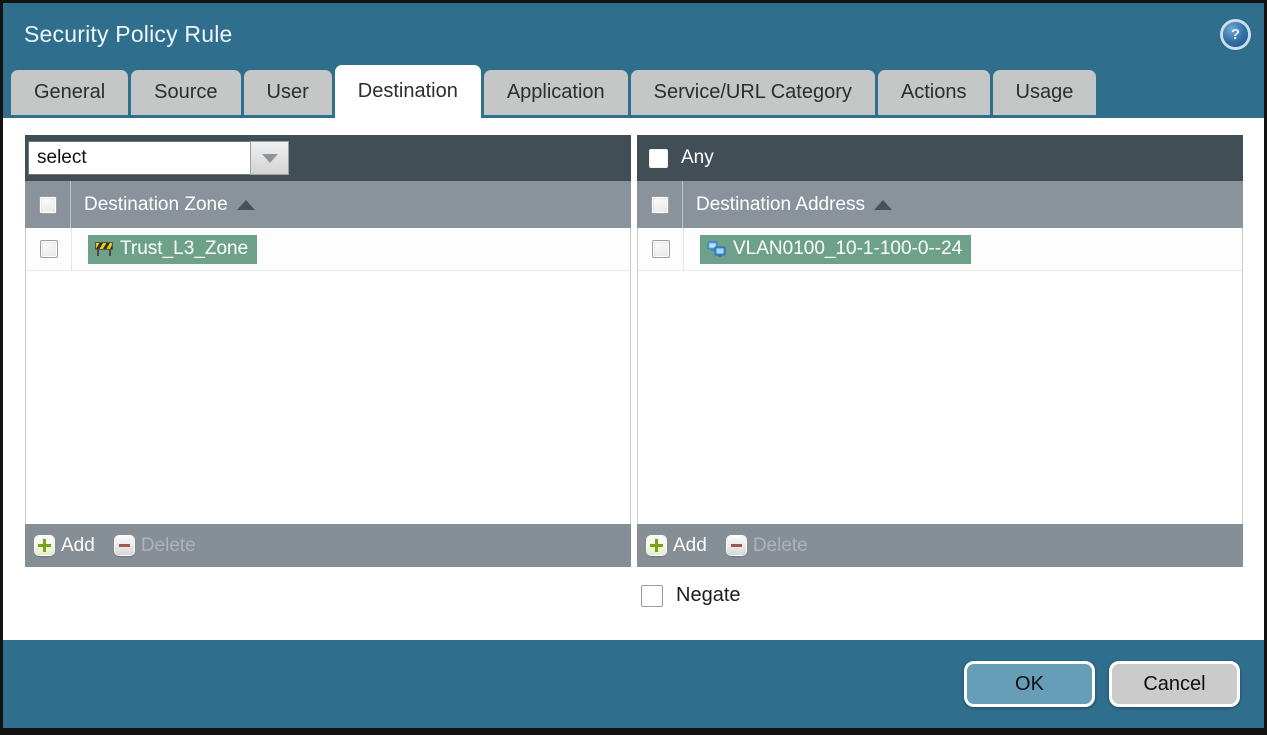  Describe the element at coordinates (752, 92) in the screenshot. I see `tab-service-url-category: Service/URL Category` at that location.